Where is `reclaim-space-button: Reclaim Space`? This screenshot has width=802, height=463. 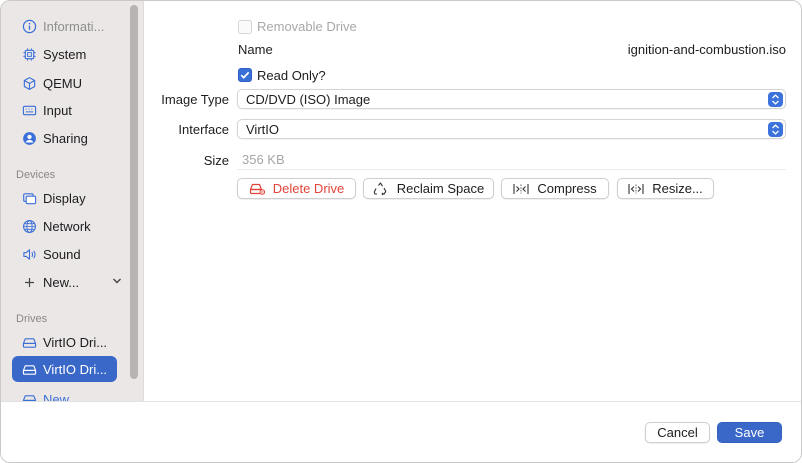
reclaim-space-button: Reclaim Space is located at coordinates (428, 188).